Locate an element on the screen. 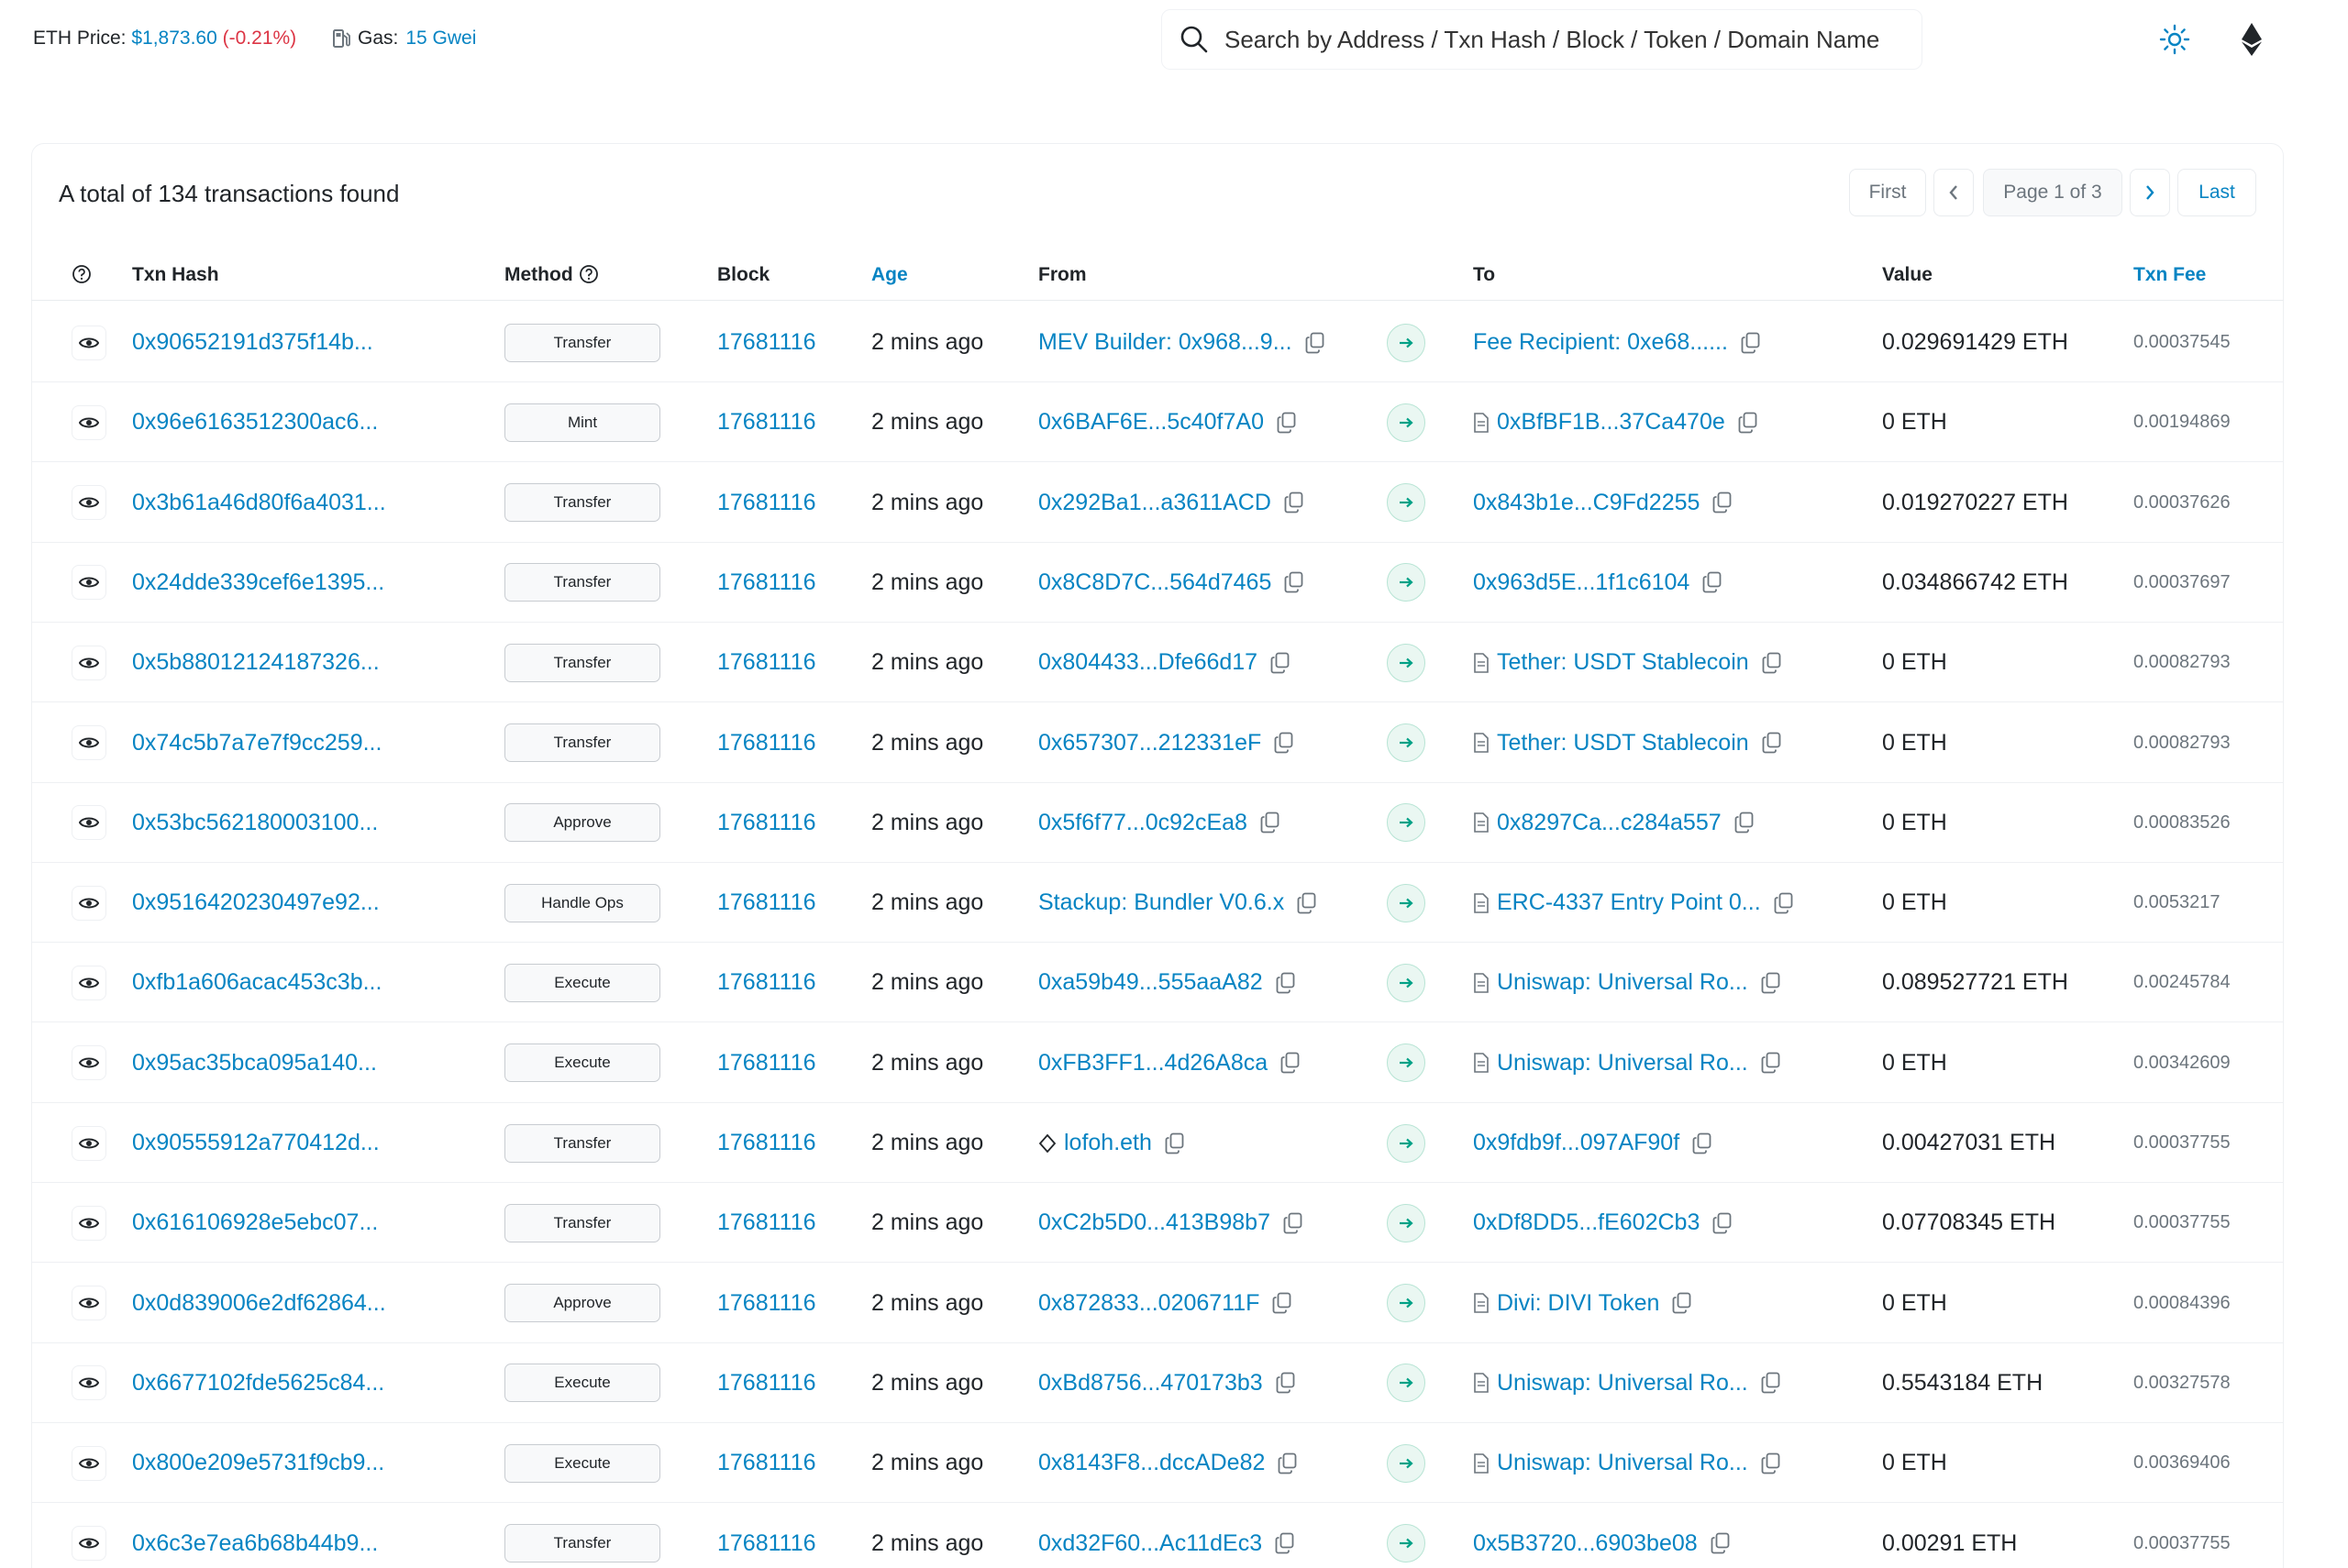 Image resolution: width=2348 pixels, height=1568 pixels. from-address-link: 0x872833...0206711F is located at coordinates (1148, 1304).